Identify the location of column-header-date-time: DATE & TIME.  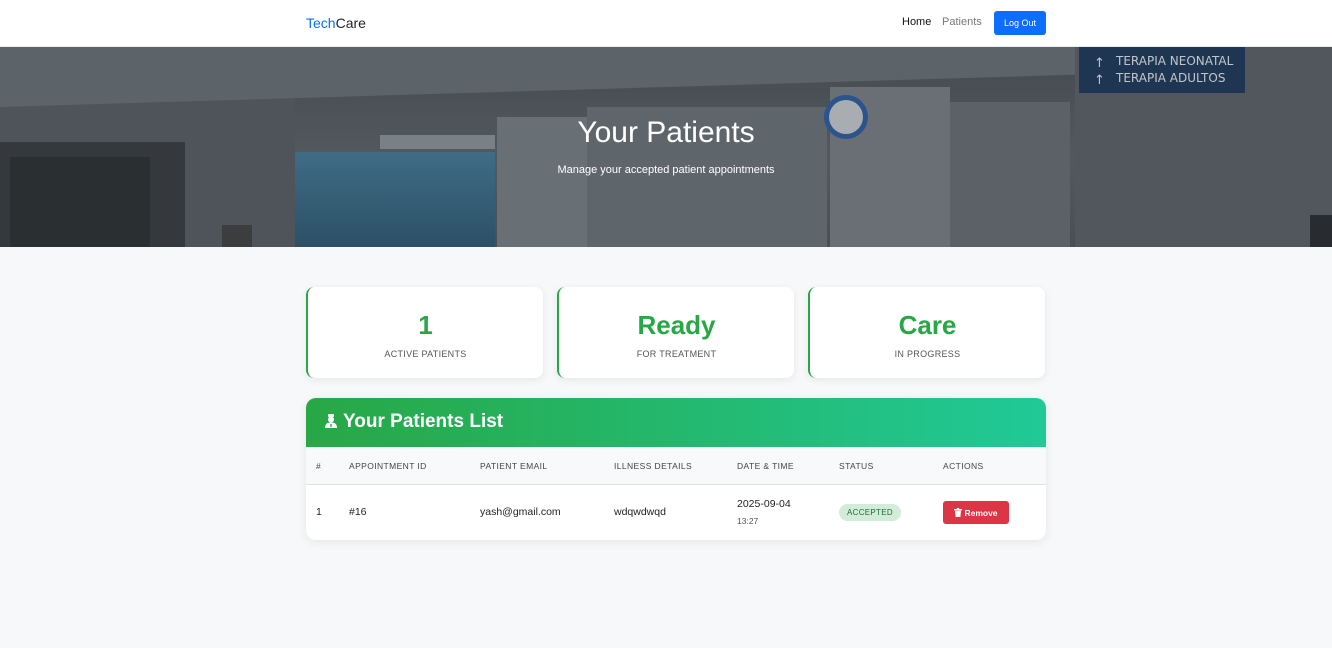
(765, 466).